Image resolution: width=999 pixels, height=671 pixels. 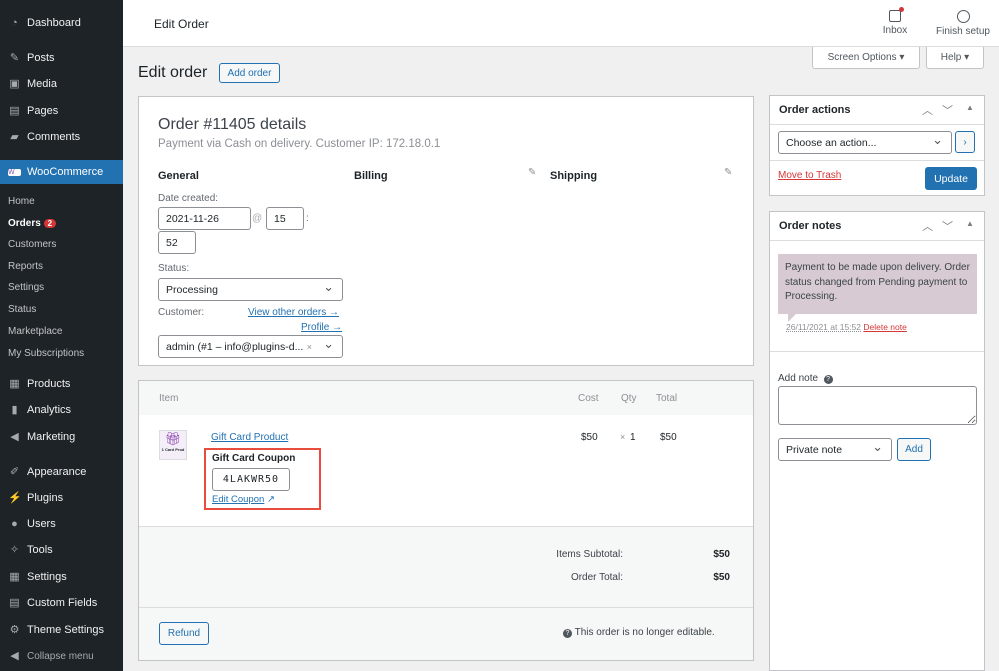 I want to click on menu-marketing: ◀ Marketing, so click(x=61, y=437).